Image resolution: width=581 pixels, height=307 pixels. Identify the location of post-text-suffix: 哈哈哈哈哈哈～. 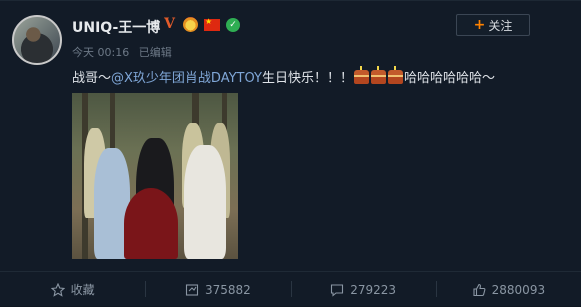
(449, 78).